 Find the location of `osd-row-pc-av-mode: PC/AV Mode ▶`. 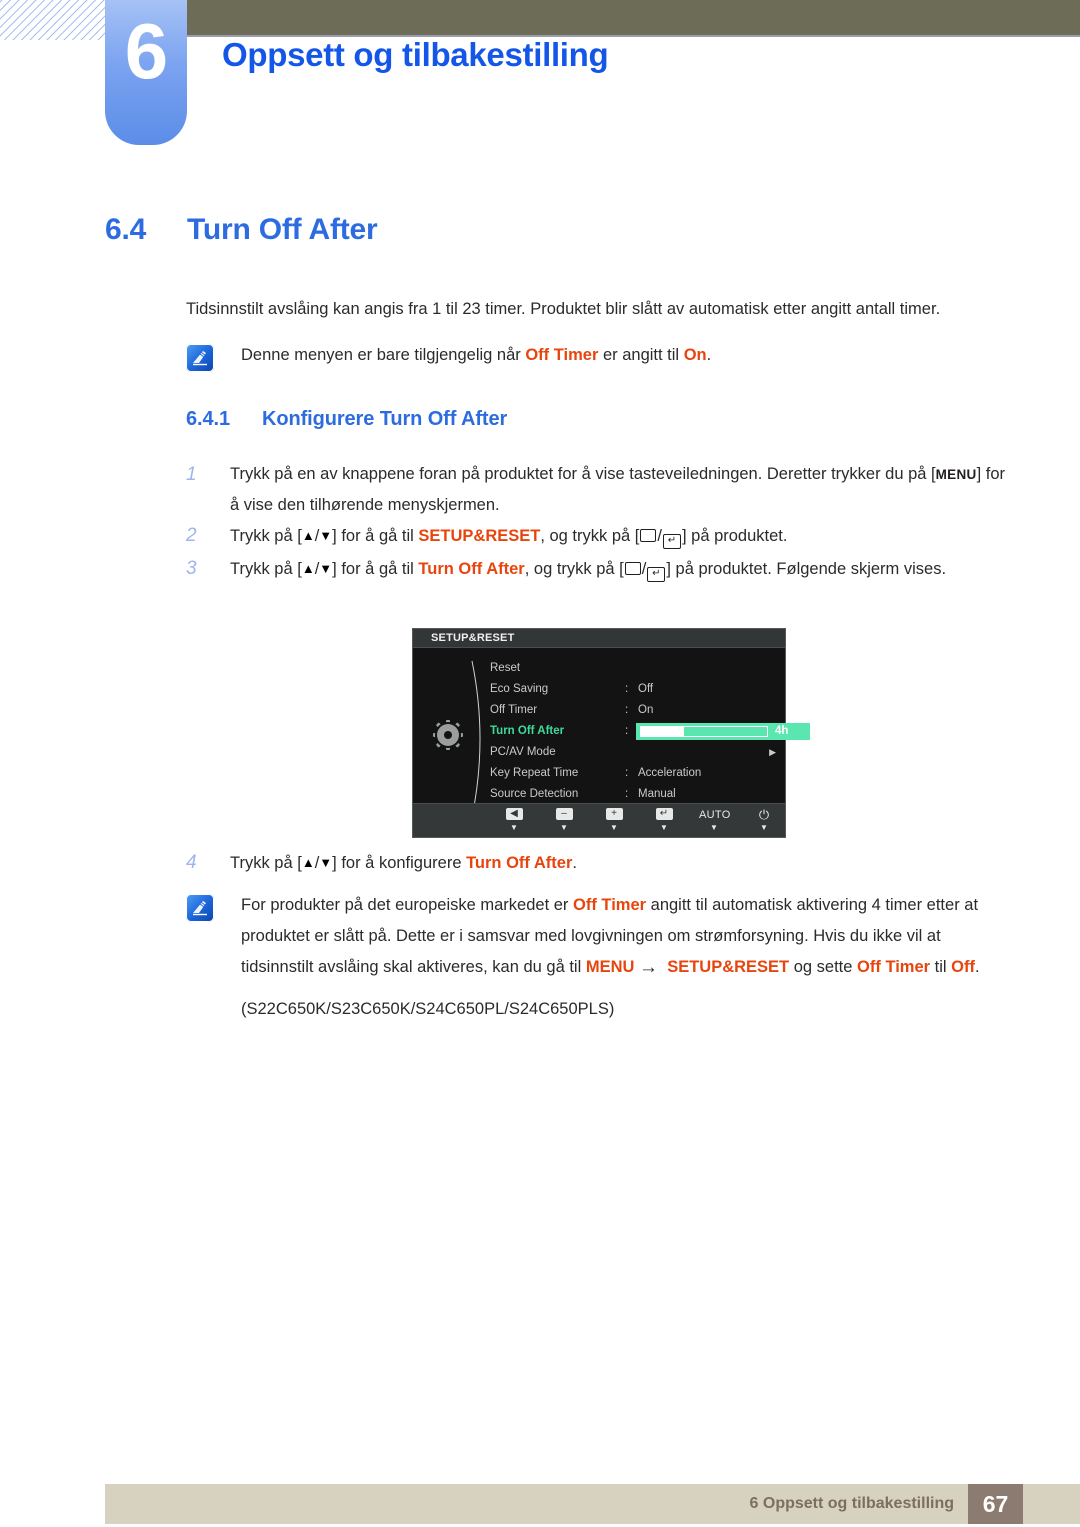

osd-row-pc-av-mode: PC/AV Mode ▶ is located at coordinates (635, 752).